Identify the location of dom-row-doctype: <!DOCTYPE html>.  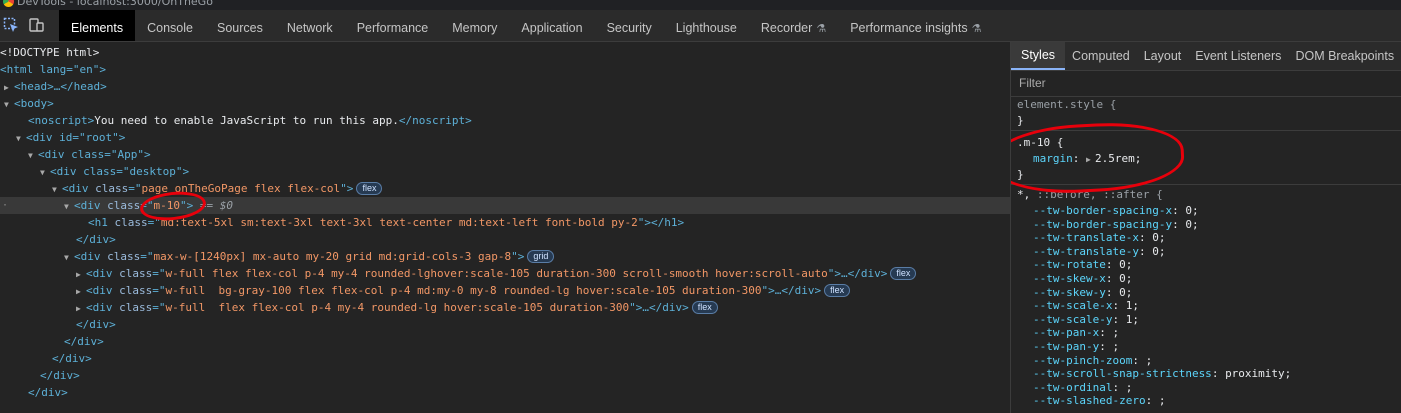
(505, 52).